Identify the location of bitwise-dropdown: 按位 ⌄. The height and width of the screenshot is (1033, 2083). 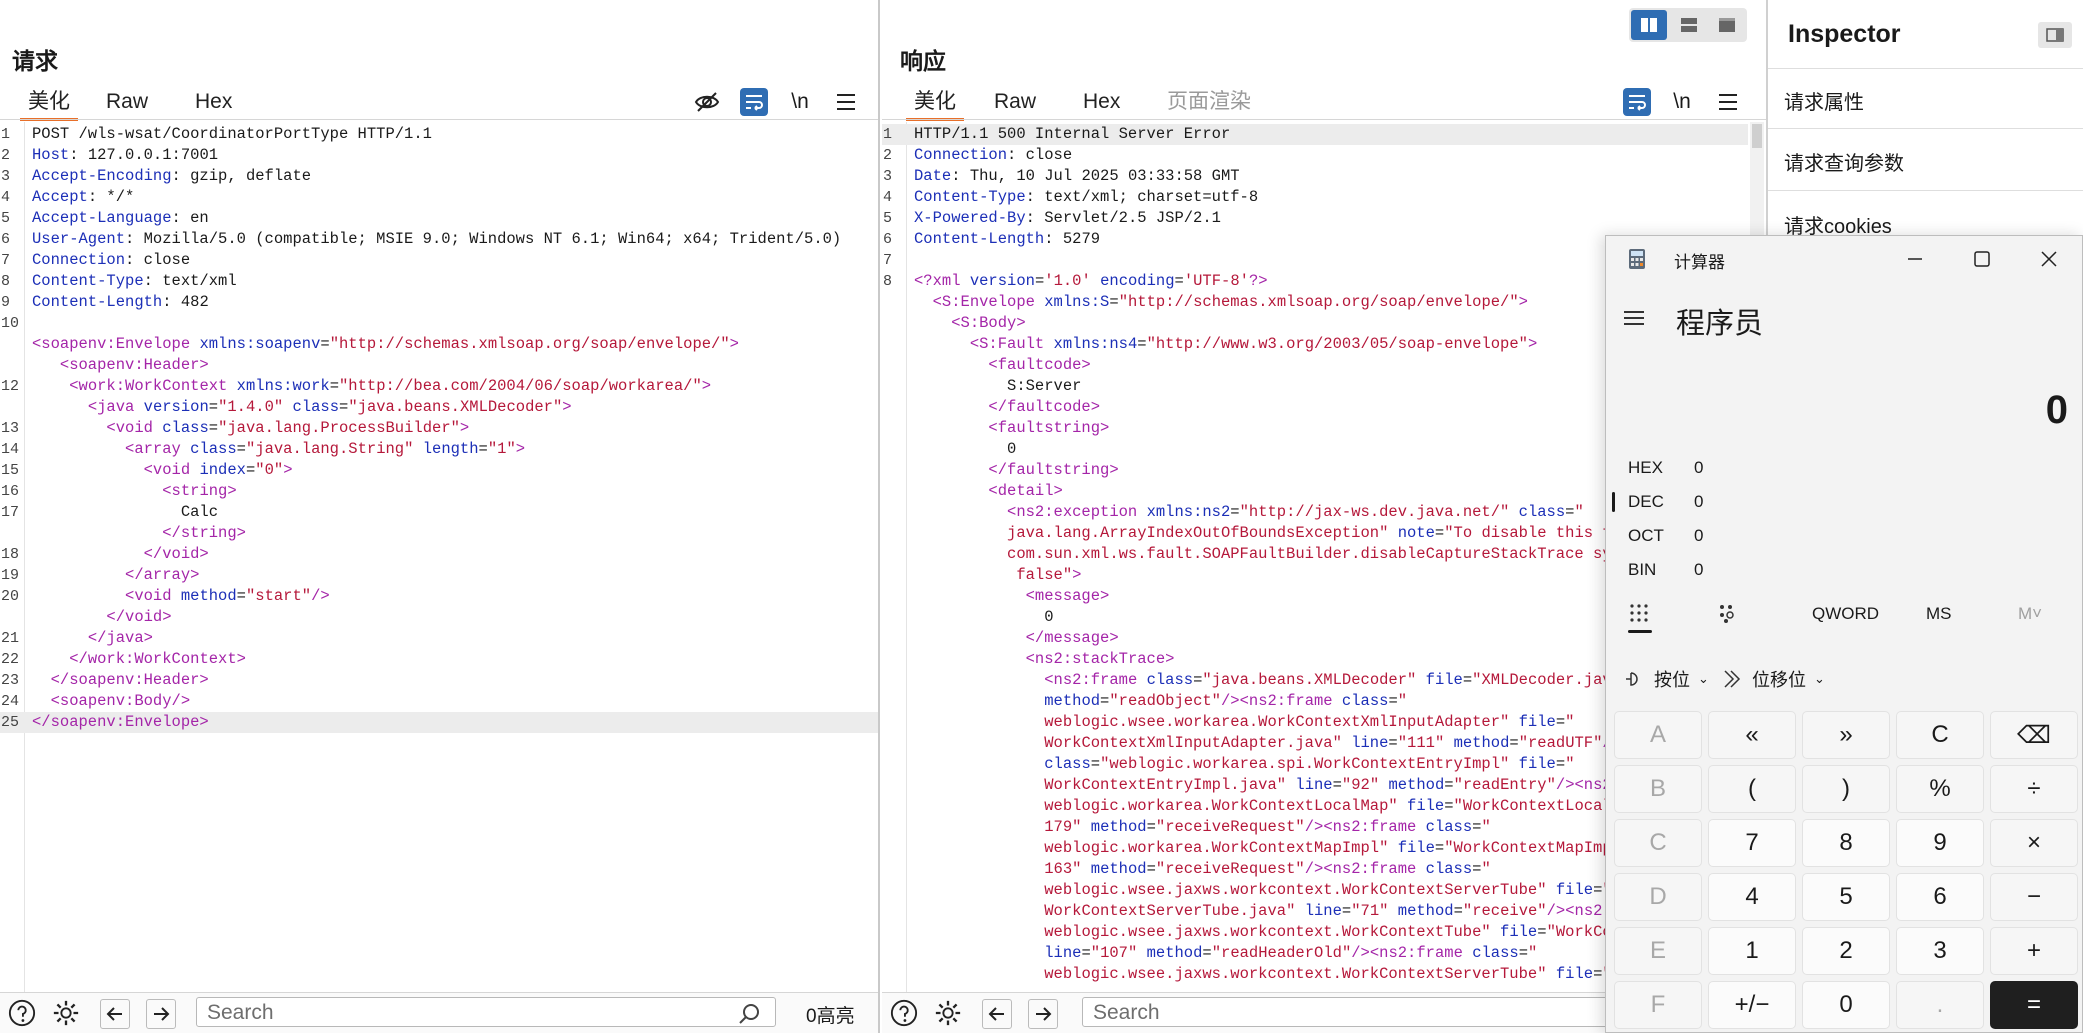
(1666, 679).